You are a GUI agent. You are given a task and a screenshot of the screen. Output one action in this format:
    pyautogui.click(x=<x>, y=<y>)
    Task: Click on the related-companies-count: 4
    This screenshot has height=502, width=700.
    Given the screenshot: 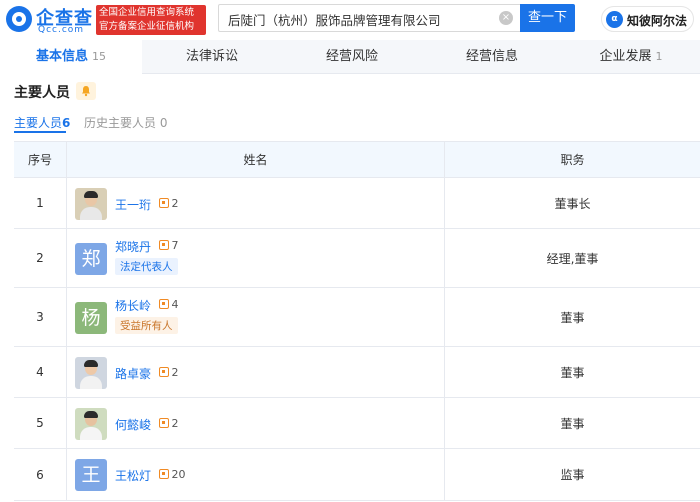 What is the action you would take?
    pyautogui.click(x=168, y=304)
    